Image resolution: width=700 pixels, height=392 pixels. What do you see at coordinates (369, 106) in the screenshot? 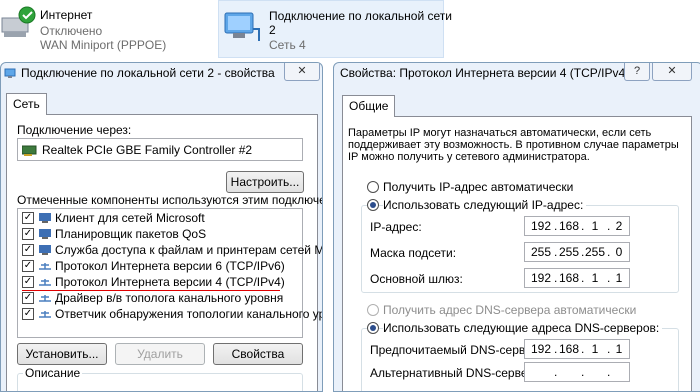
I see `tab-general: Общие` at bounding box center [369, 106].